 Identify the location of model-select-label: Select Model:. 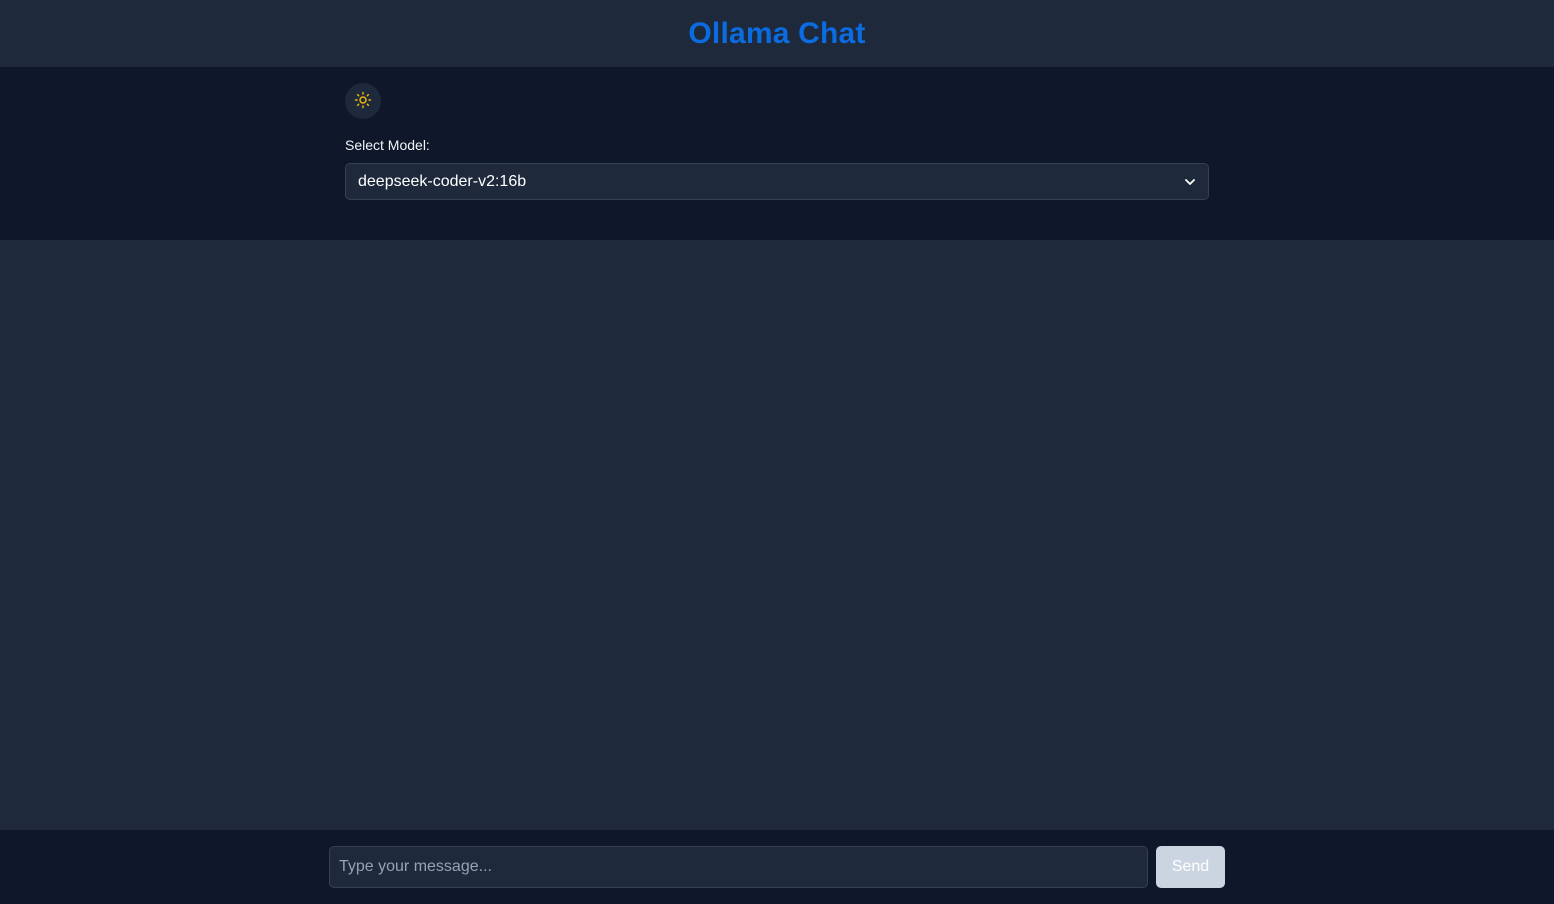
(387, 145).